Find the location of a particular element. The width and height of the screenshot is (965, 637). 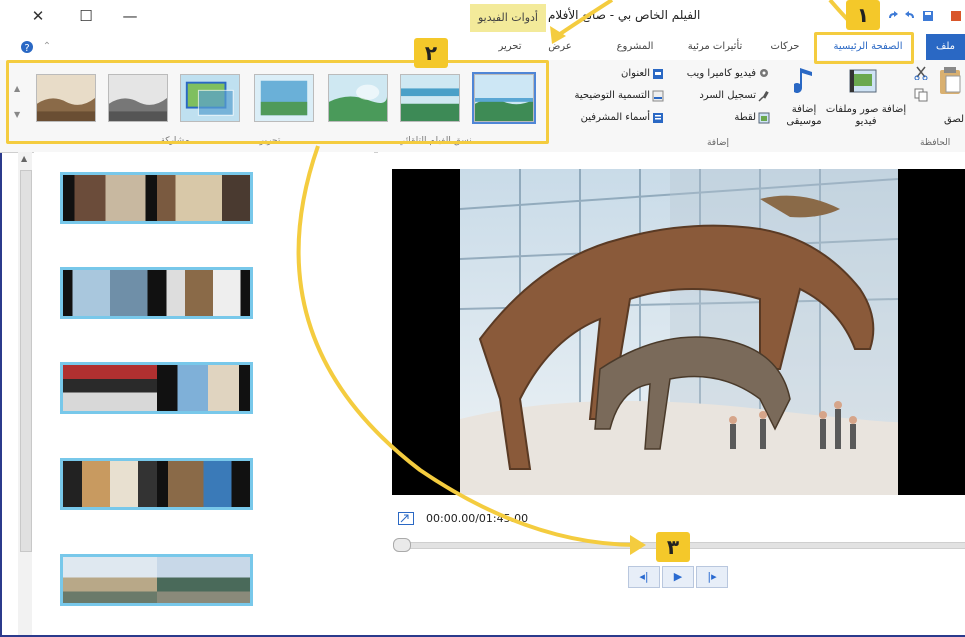

step-badge-2: ٢ is located at coordinates (431, 53).